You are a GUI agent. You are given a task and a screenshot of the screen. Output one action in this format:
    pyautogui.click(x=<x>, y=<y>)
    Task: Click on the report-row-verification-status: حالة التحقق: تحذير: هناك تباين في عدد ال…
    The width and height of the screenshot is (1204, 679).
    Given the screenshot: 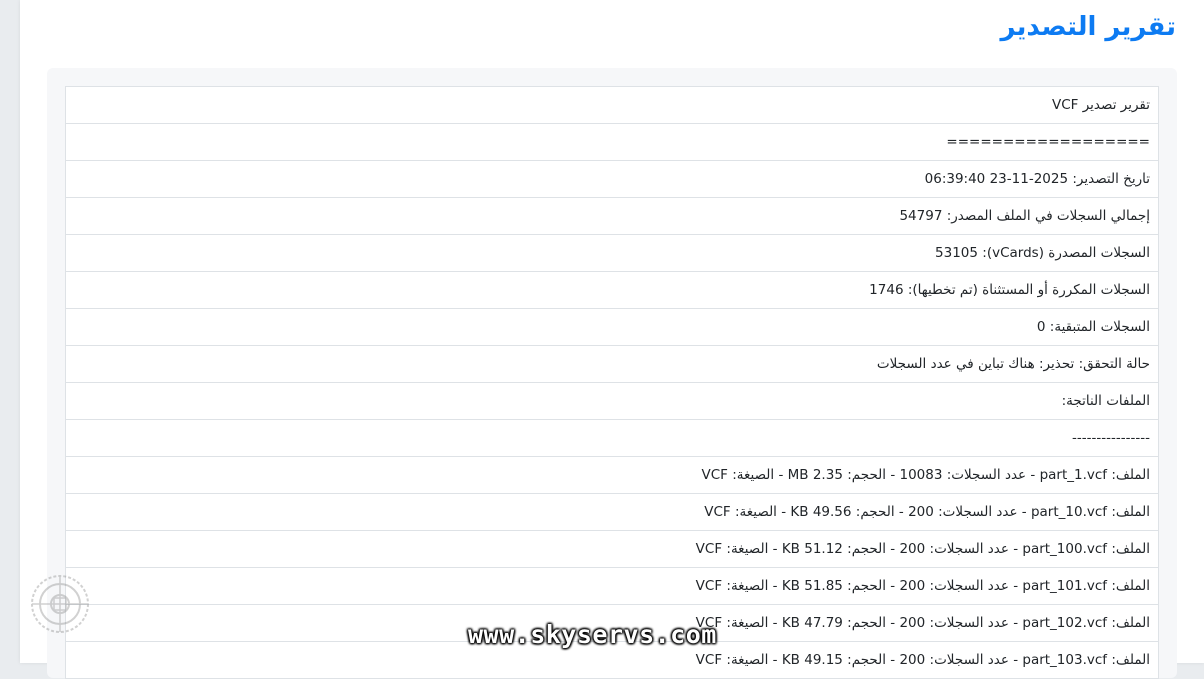 What is the action you would take?
    pyautogui.click(x=612, y=364)
    